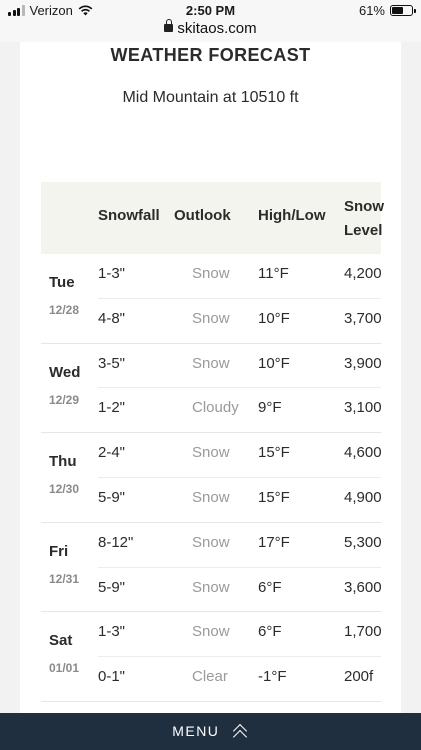  I want to click on day-date: 12/30, so click(64, 489).